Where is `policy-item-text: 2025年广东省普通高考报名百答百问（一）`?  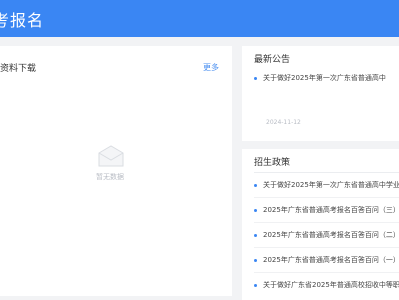 policy-item-text: 2025年广东省普通高考报名百答百问（一） is located at coordinates (331, 260).